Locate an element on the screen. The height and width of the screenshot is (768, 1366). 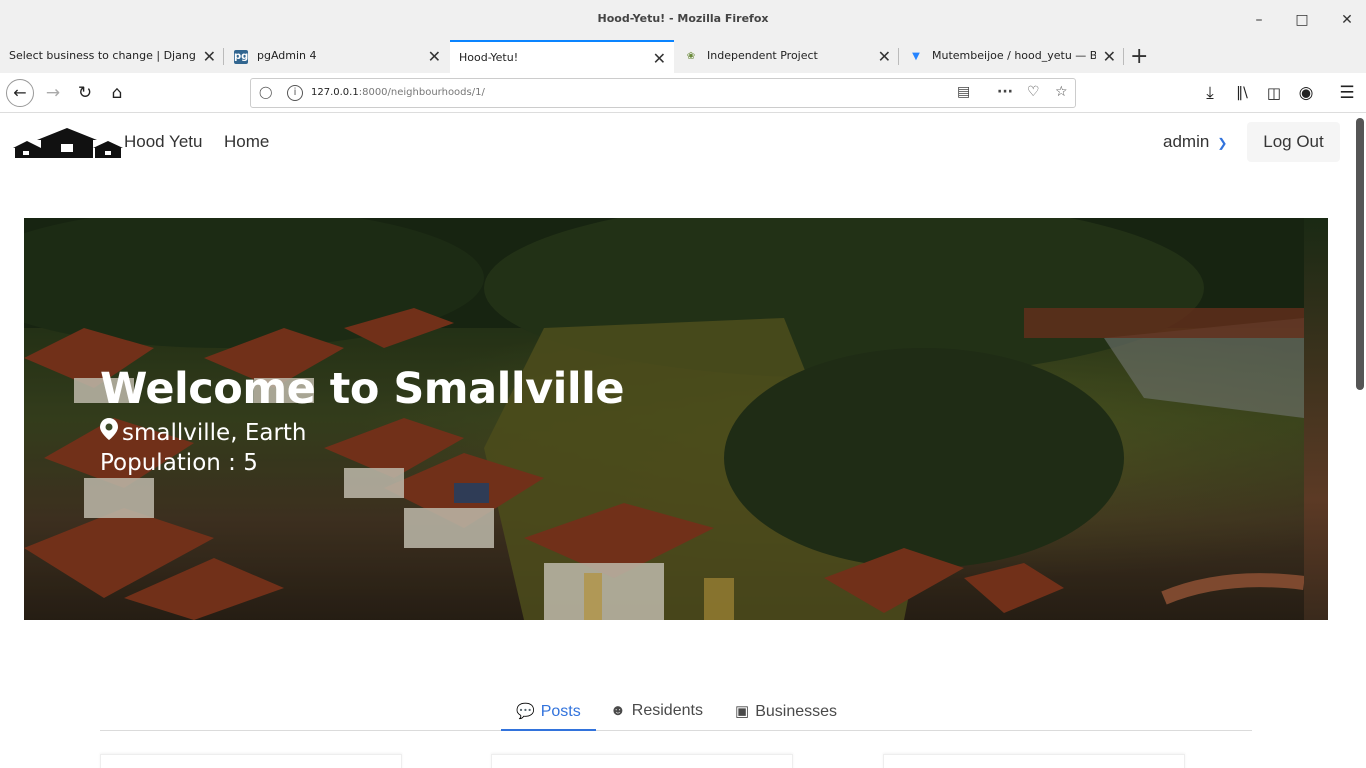
window-title: Hood-Yetu! - Mozilla Firefox is located at coordinates (683, 18).